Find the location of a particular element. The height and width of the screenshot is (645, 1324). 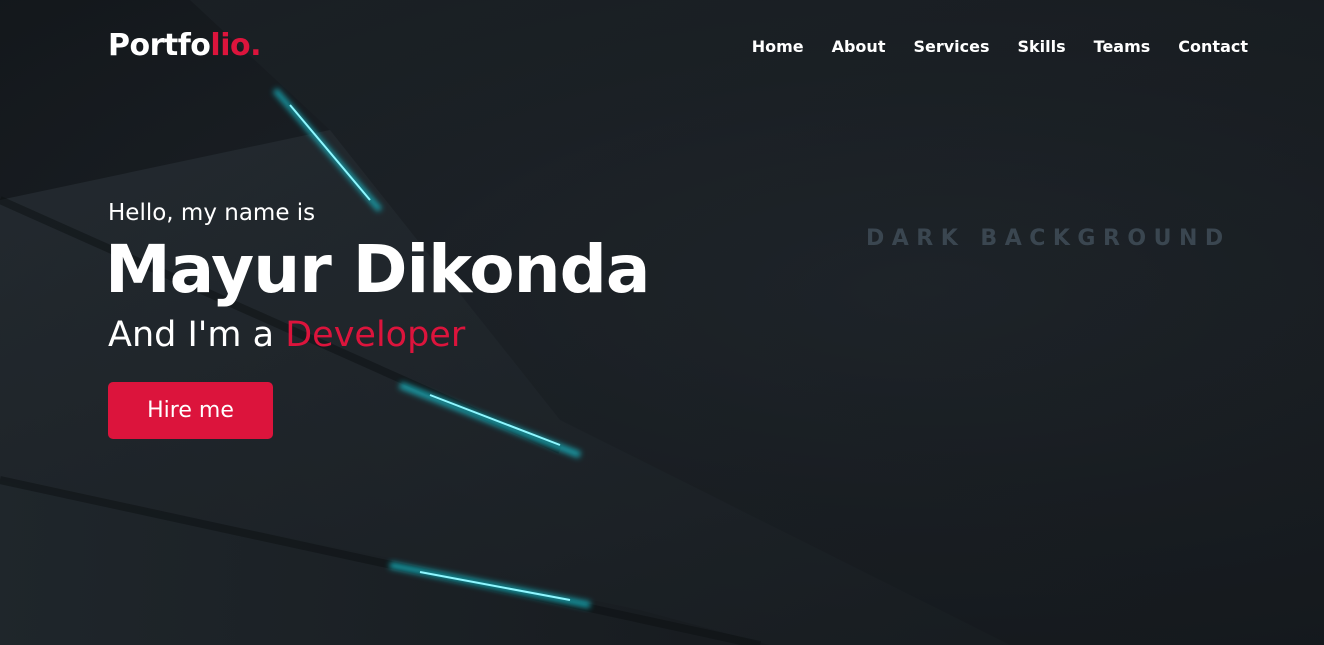

logo-main-text: Portfo is located at coordinates (159, 45).